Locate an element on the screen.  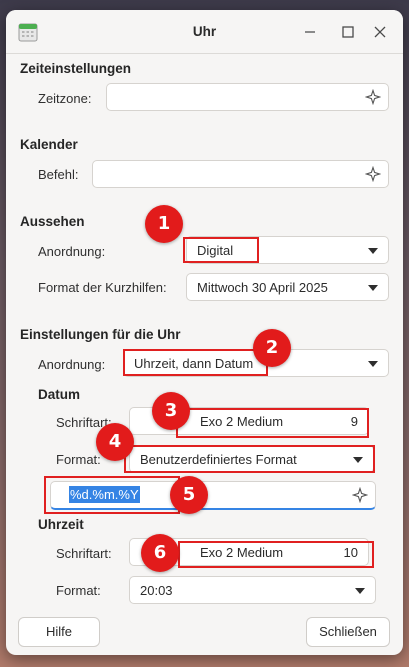
annotation-badge-1: 1 is located at coordinates (164, 224).